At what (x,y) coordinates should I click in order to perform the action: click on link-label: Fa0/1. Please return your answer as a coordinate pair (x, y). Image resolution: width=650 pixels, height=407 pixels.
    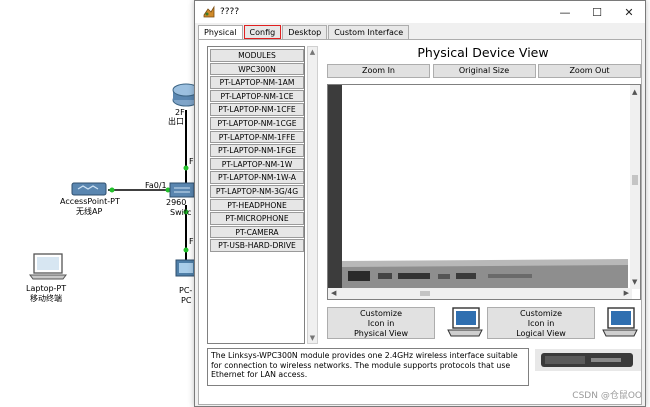
    Looking at the image, I should click on (156, 185).